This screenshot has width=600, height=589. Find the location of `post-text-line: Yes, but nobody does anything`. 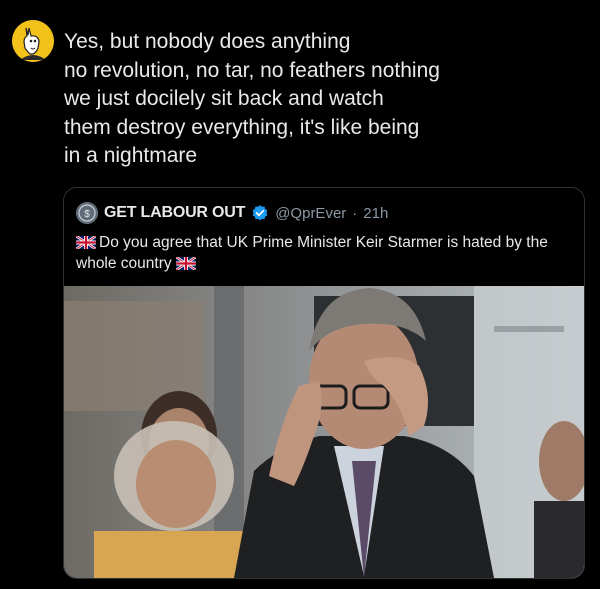

post-text-line: Yes, but nobody does anything is located at coordinates (207, 41).